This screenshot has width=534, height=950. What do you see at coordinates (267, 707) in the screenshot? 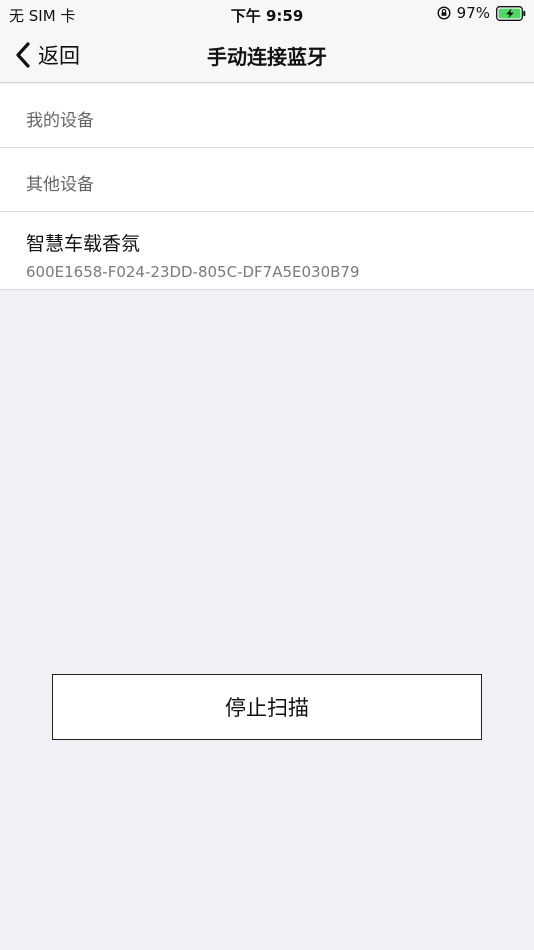
I see `stop-scan-button: 停止扫描` at bounding box center [267, 707].